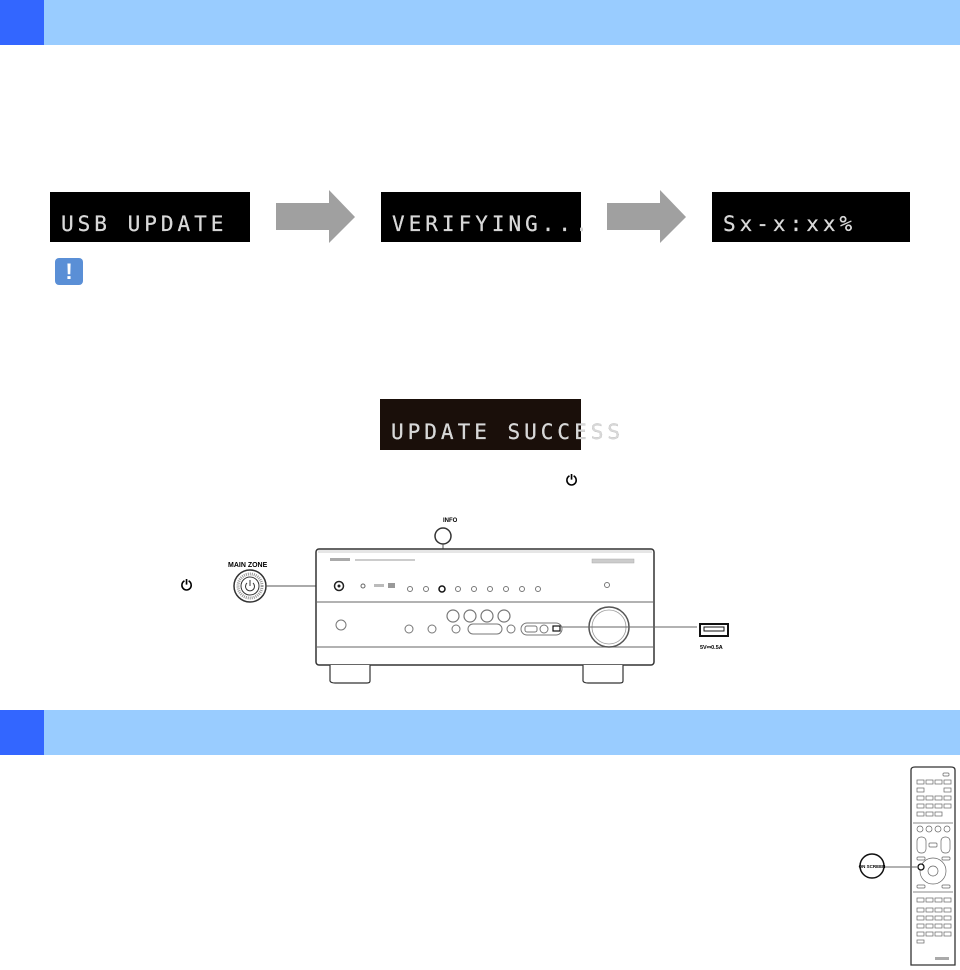 The image size is (960, 970). I want to click on note-icon: !, so click(69, 271).